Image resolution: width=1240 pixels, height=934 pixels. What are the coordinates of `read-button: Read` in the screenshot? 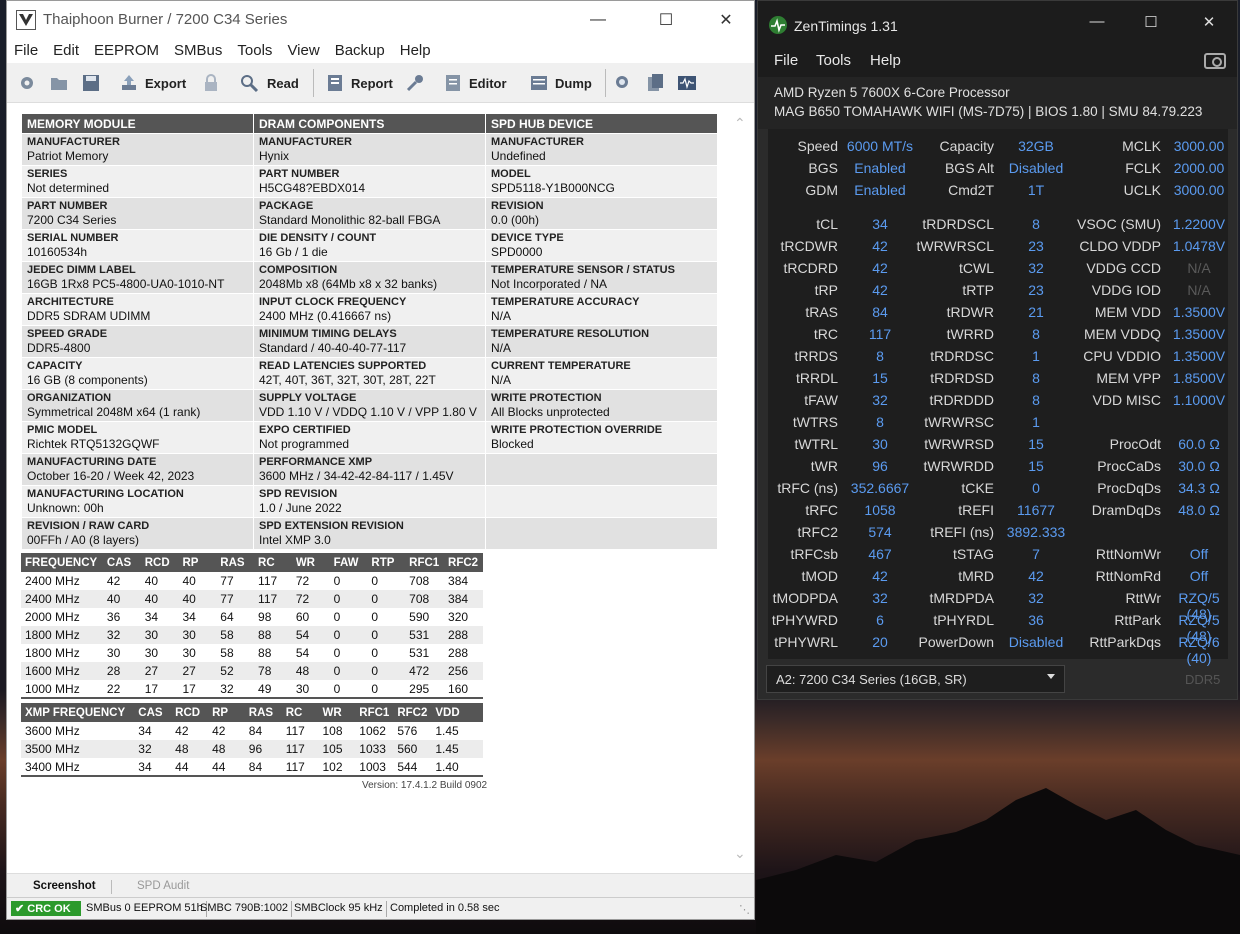 It's located at (269, 83).